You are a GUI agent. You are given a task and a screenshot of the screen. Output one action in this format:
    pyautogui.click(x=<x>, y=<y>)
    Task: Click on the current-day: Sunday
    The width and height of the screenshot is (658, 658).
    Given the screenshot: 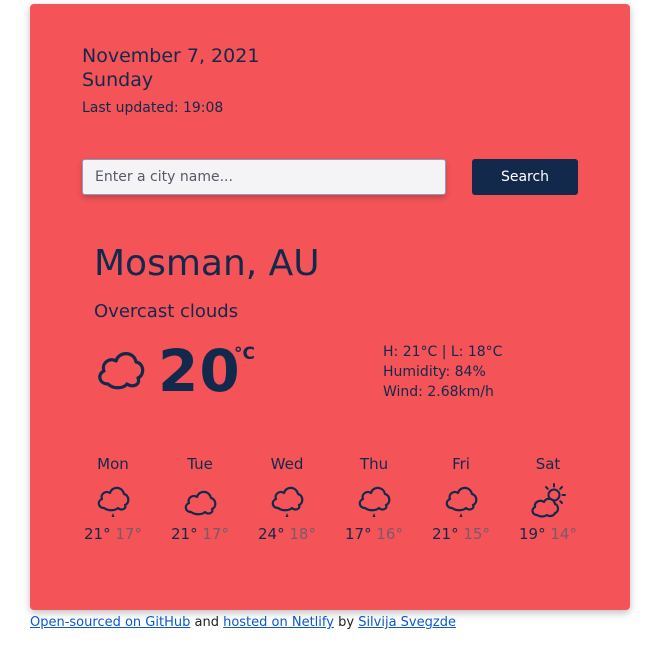 What is the action you would take?
    pyautogui.click(x=118, y=80)
    